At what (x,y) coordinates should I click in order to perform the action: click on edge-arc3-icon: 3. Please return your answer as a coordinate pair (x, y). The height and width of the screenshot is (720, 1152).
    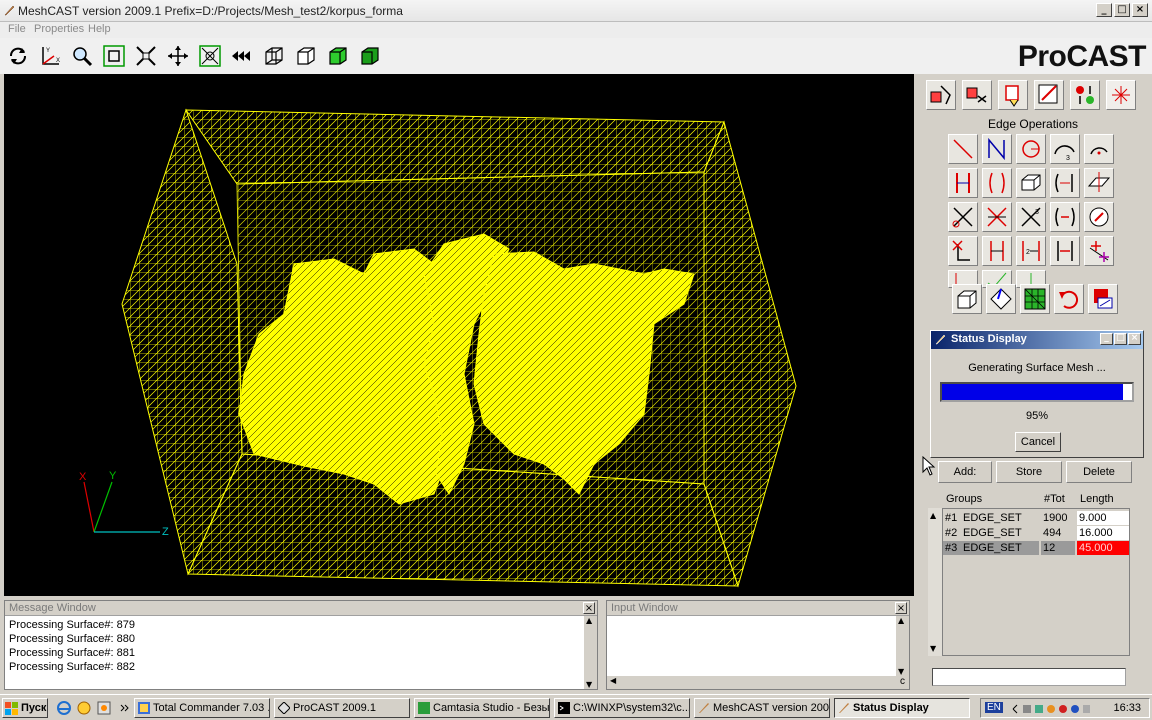
    Looking at the image, I should click on (1065, 149).